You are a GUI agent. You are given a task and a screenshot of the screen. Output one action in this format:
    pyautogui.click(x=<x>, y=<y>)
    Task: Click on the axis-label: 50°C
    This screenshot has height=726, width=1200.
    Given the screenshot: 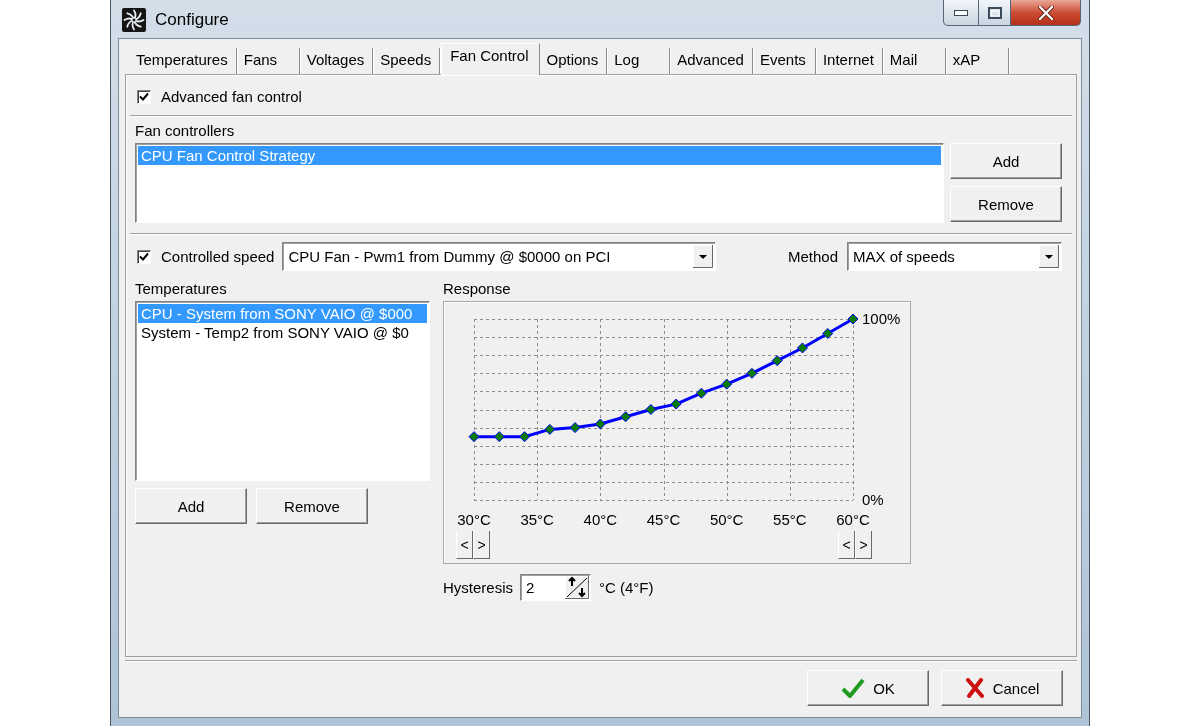 What is the action you would take?
    pyautogui.click(x=726, y=519)
    